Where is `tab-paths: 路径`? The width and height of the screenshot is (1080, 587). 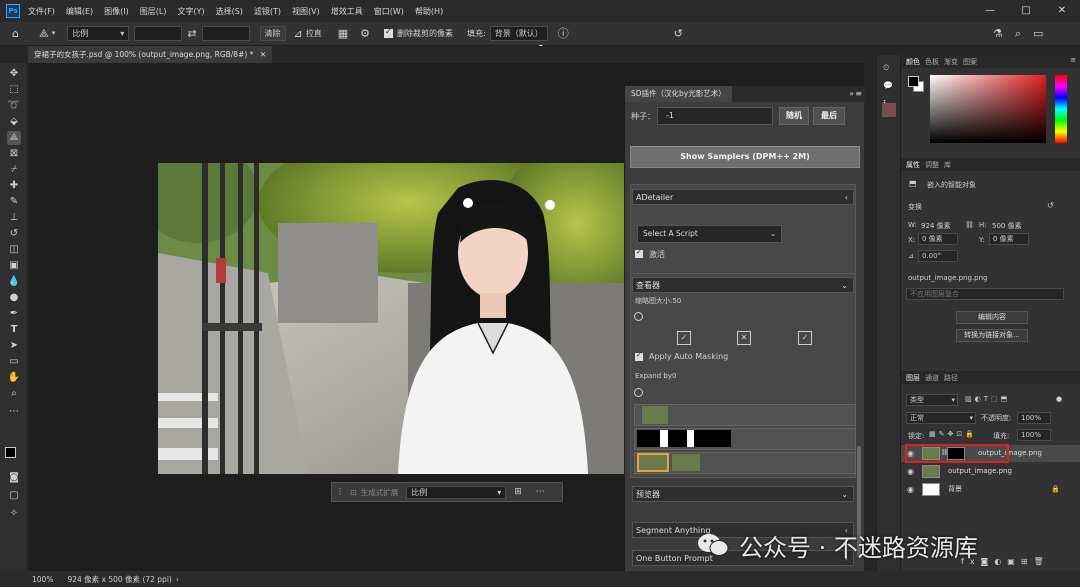
tab-paths: 路径 is located at coordinates (951, 378).